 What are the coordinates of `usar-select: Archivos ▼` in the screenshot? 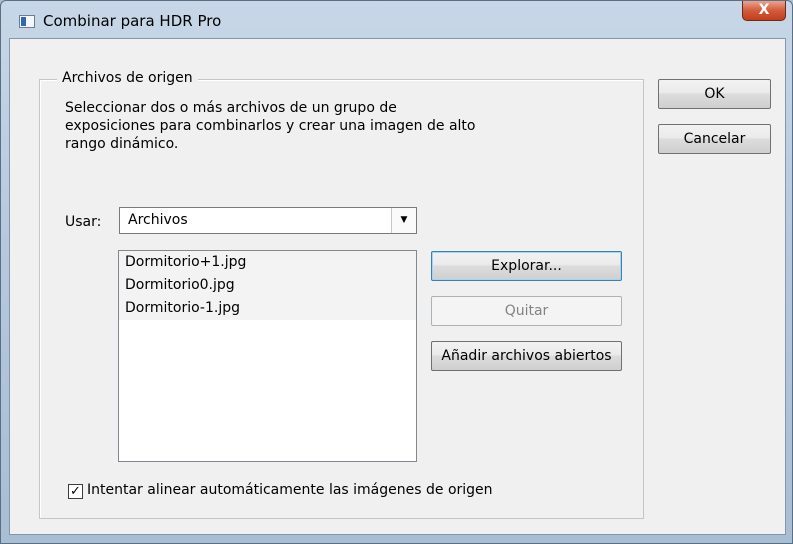 It's located at (268, 220).